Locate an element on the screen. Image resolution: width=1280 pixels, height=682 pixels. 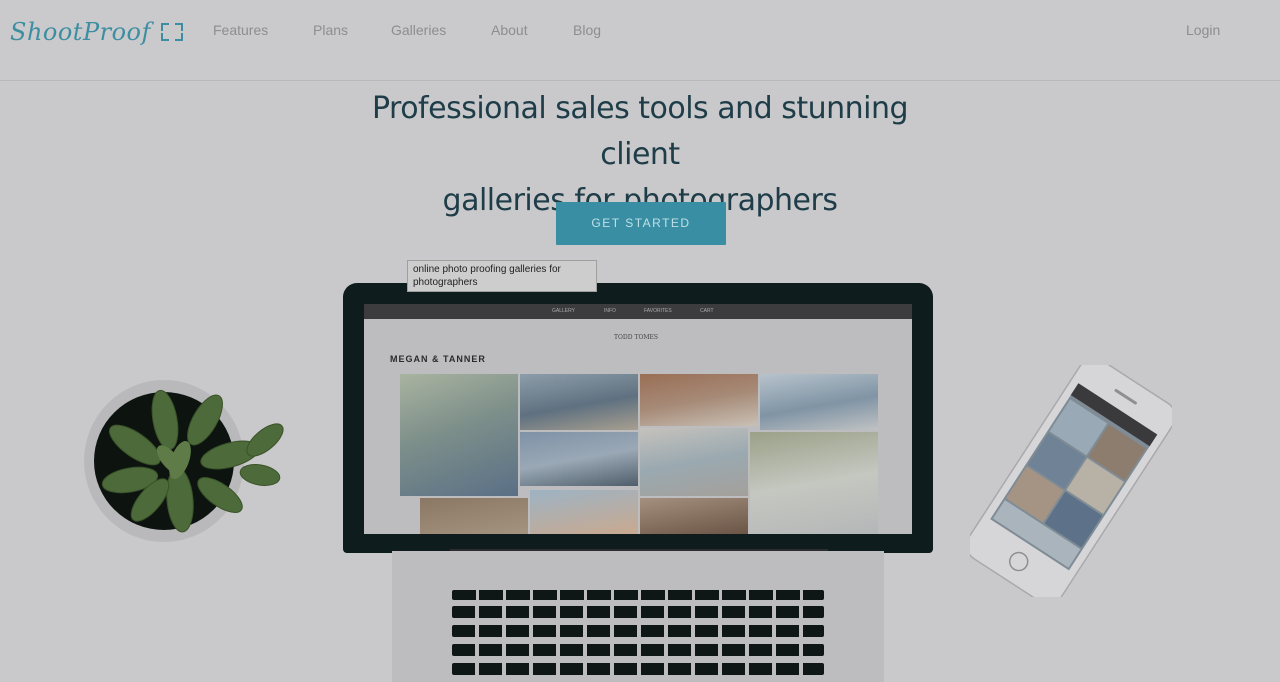
shootproof-logo: ShootProof is located at coordinates (96, 32).